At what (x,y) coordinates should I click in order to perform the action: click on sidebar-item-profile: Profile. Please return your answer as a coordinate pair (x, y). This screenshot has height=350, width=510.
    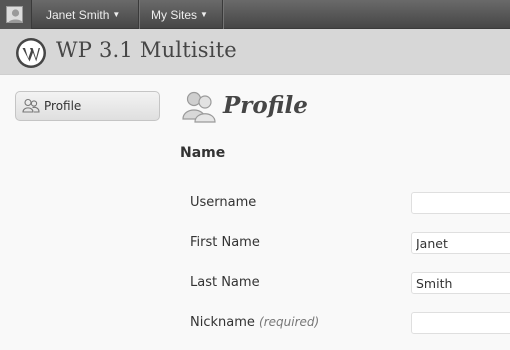
    Looking at the image, I should click on (87, 106).